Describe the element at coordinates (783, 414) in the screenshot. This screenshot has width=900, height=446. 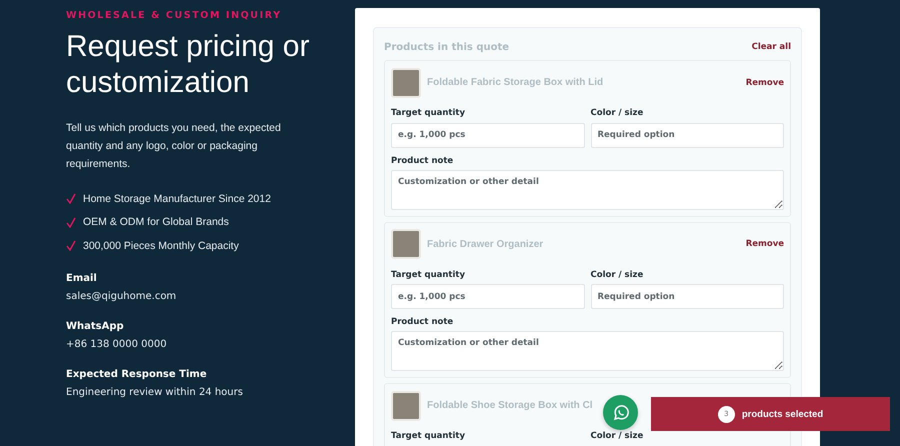
I see `selection-label: products selected` at that location.